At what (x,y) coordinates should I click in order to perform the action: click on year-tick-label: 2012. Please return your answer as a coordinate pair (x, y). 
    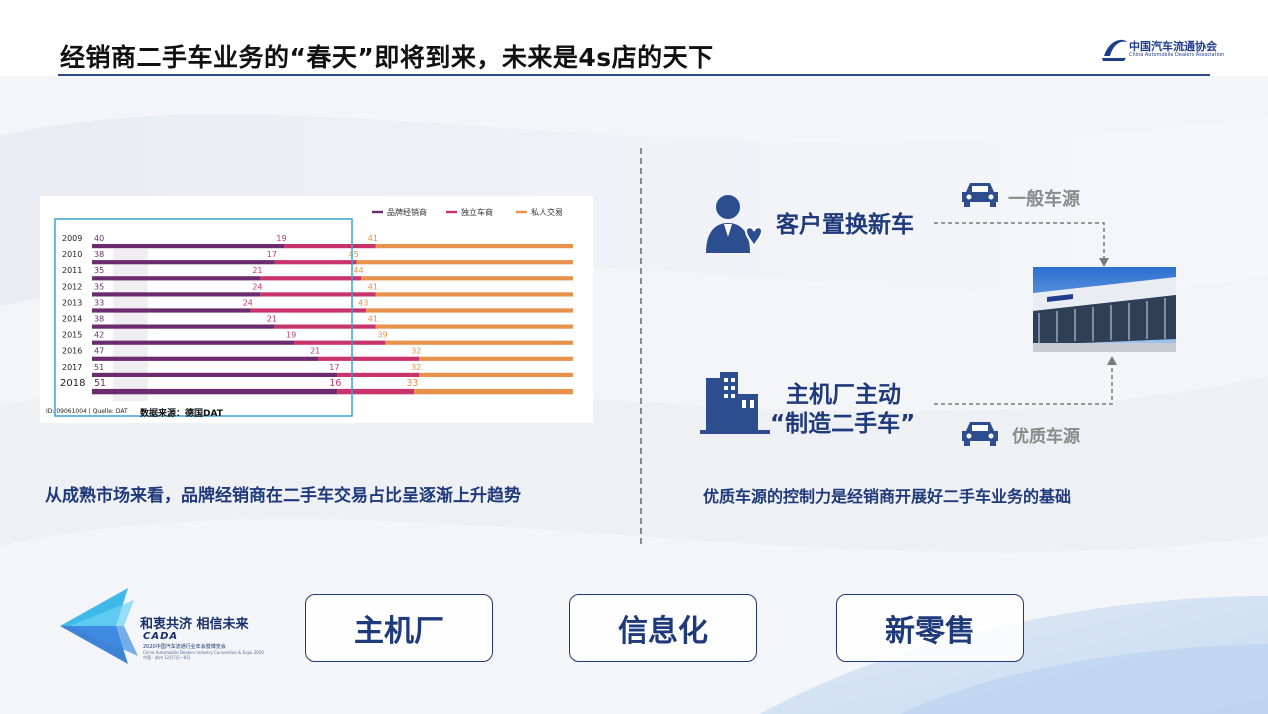
    Looking at the image, I should click on (72, 286).